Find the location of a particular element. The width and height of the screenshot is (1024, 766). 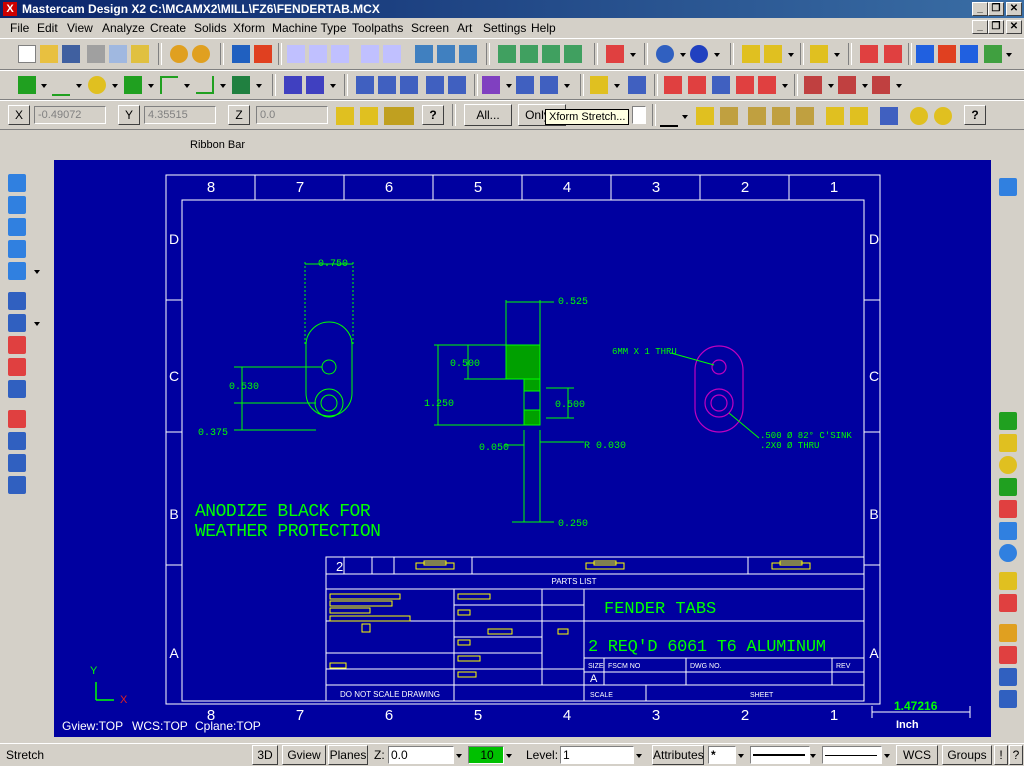

doc-close-button: ✕ is located at coordinates (1014, 27).